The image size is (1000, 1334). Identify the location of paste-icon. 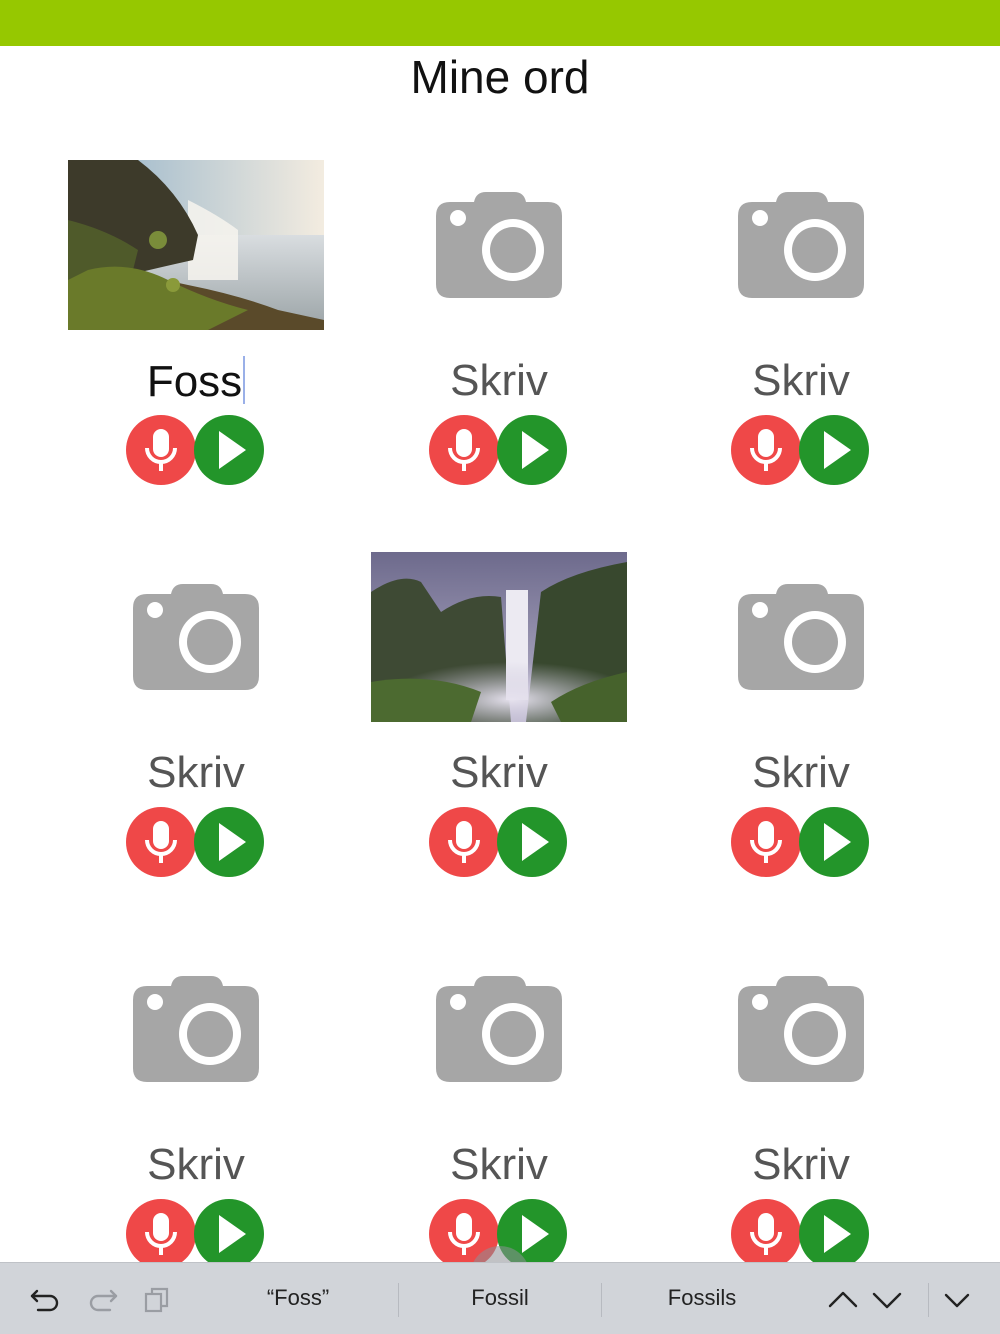
(157, 1300).